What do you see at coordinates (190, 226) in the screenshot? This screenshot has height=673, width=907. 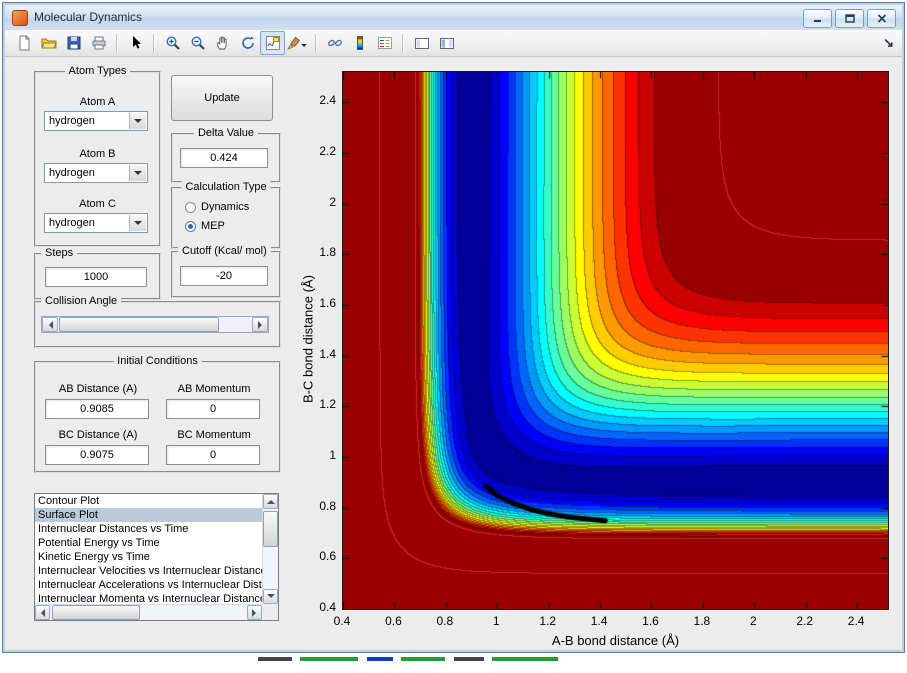 I see `radio-mep-icon` at bounding box center [190, 226].